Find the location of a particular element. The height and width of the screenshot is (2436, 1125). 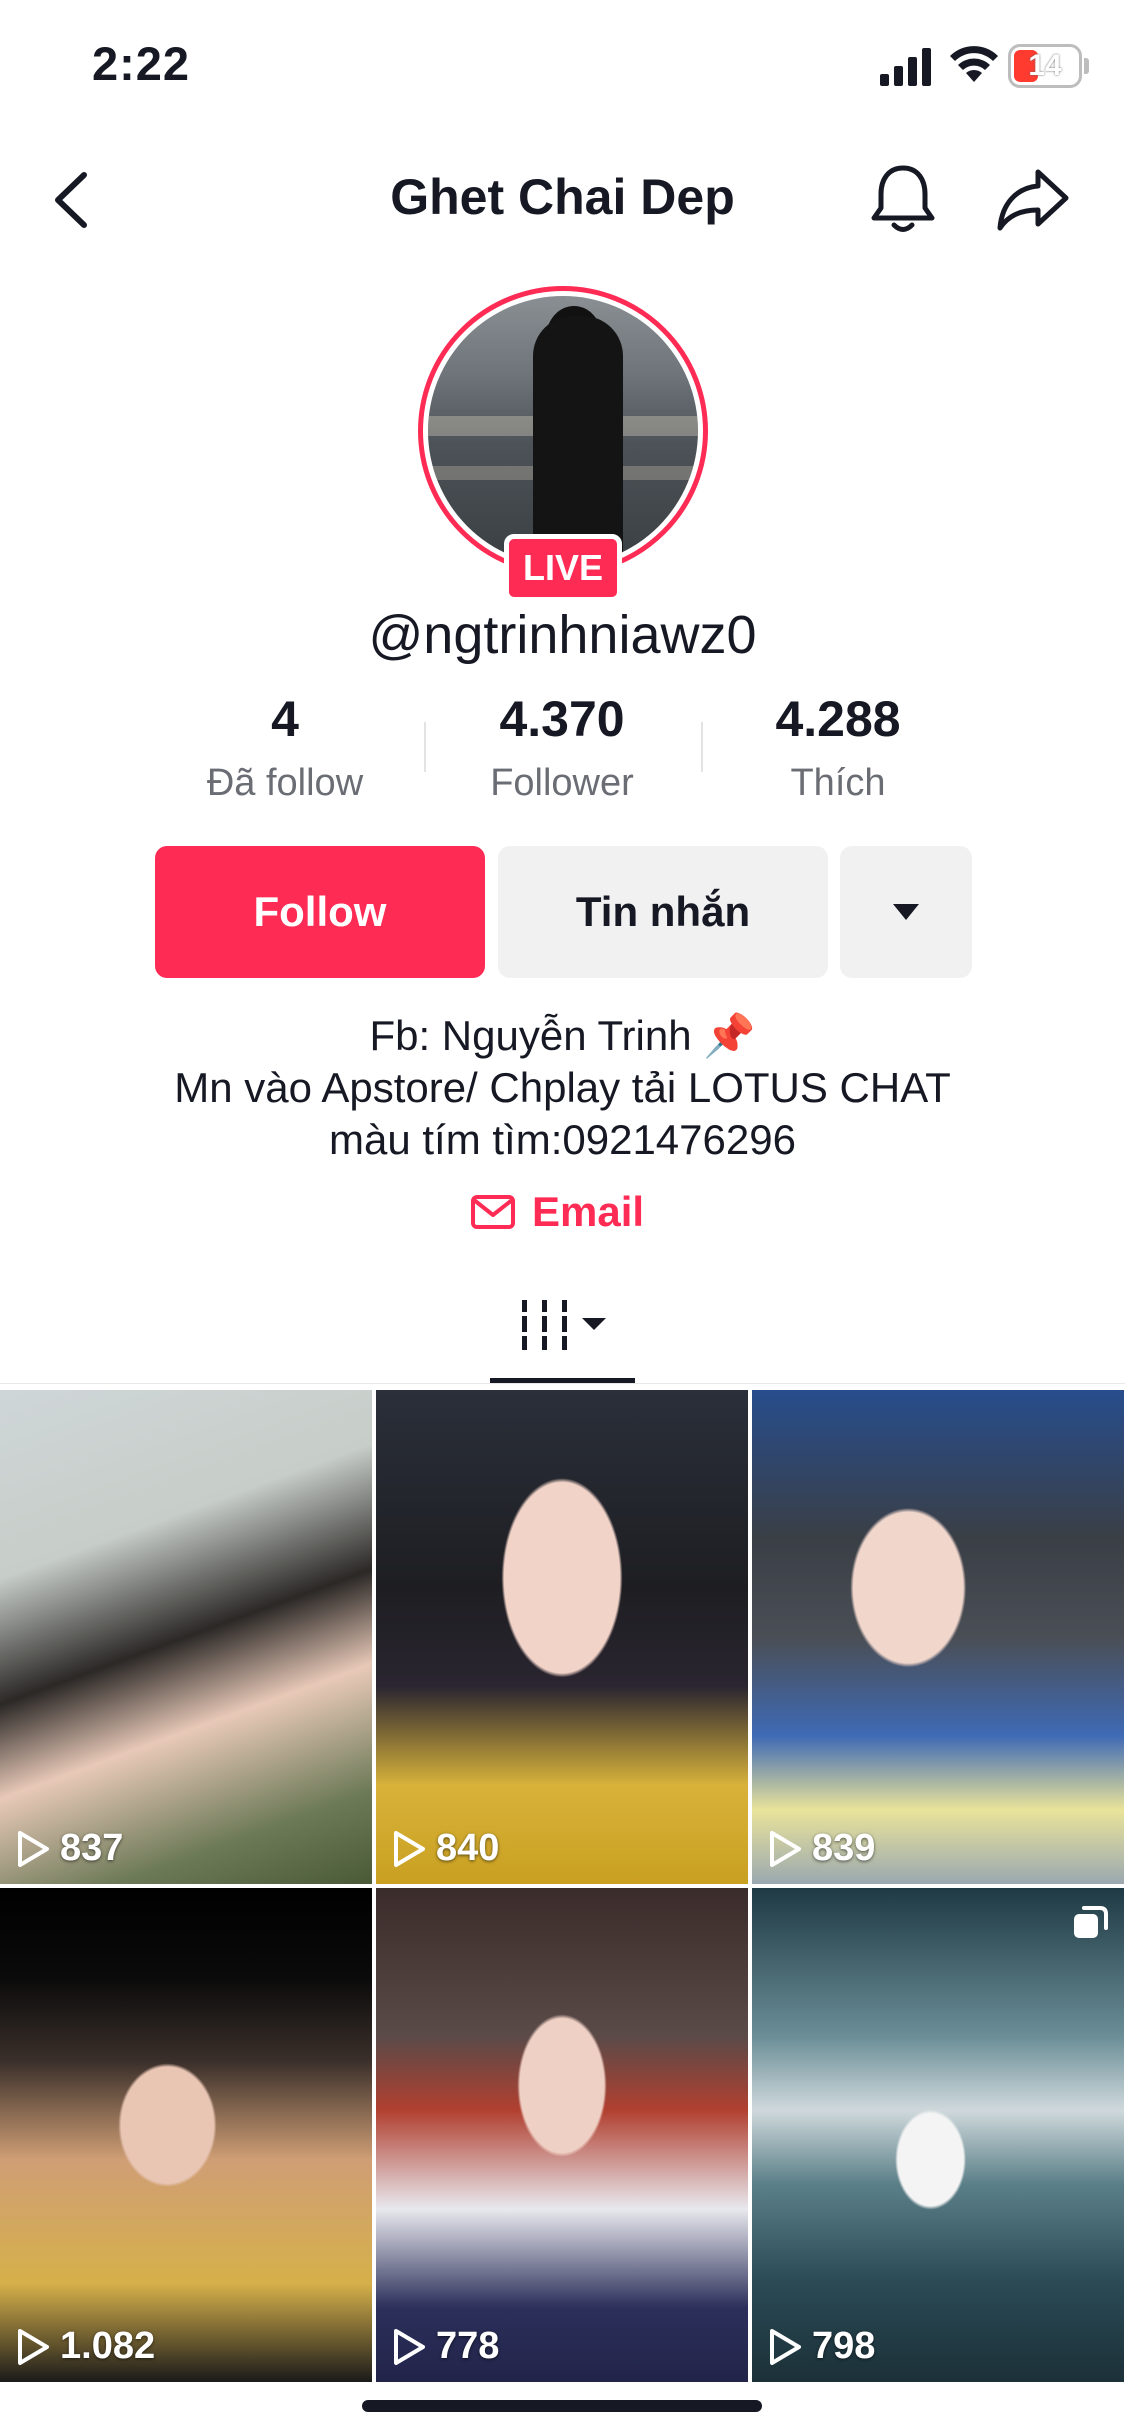

view-count-text: 840 is located at coordinates (468, 1848).